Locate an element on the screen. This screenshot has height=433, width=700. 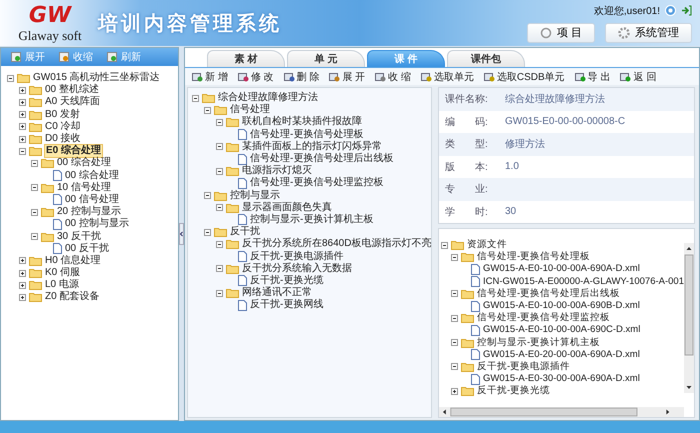
tree-item: 网络通讯不正常 is located at coordinates (277, 293).